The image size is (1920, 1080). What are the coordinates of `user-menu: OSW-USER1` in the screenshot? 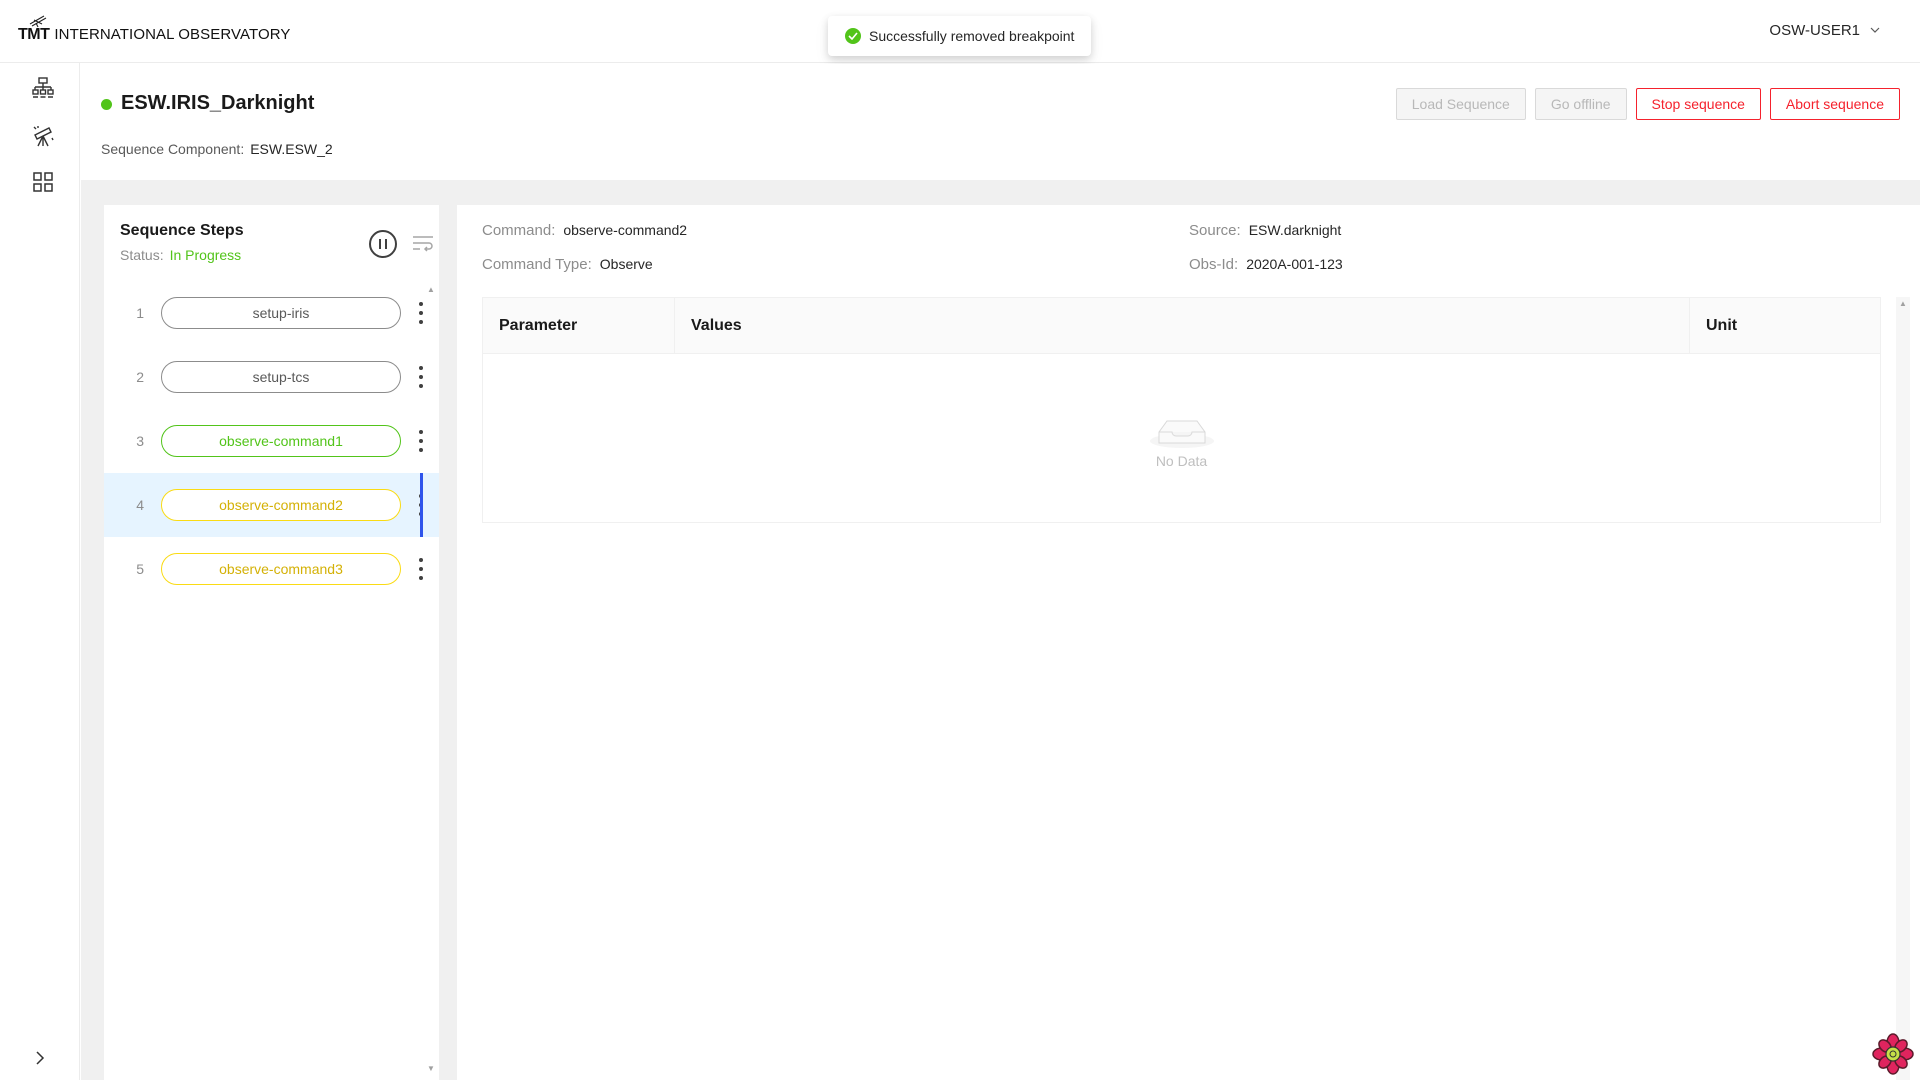 It's located at (1824, 30).